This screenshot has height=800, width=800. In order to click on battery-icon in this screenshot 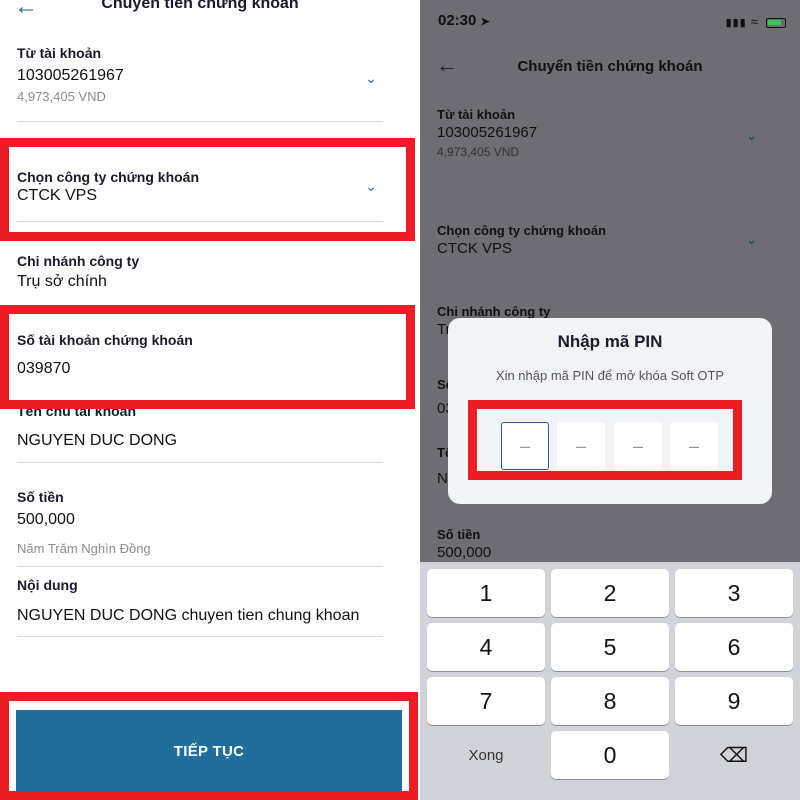, I will do `click(776, 23)`.